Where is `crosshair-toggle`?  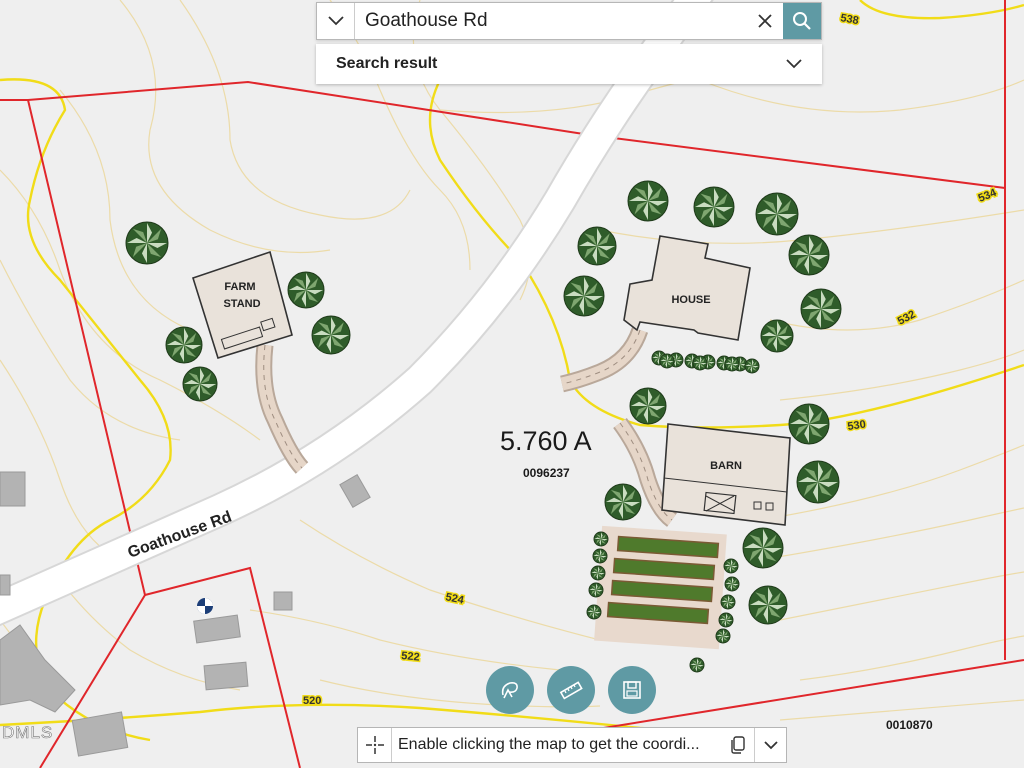
crosshair-toggle is located at coordinates (375, 745).